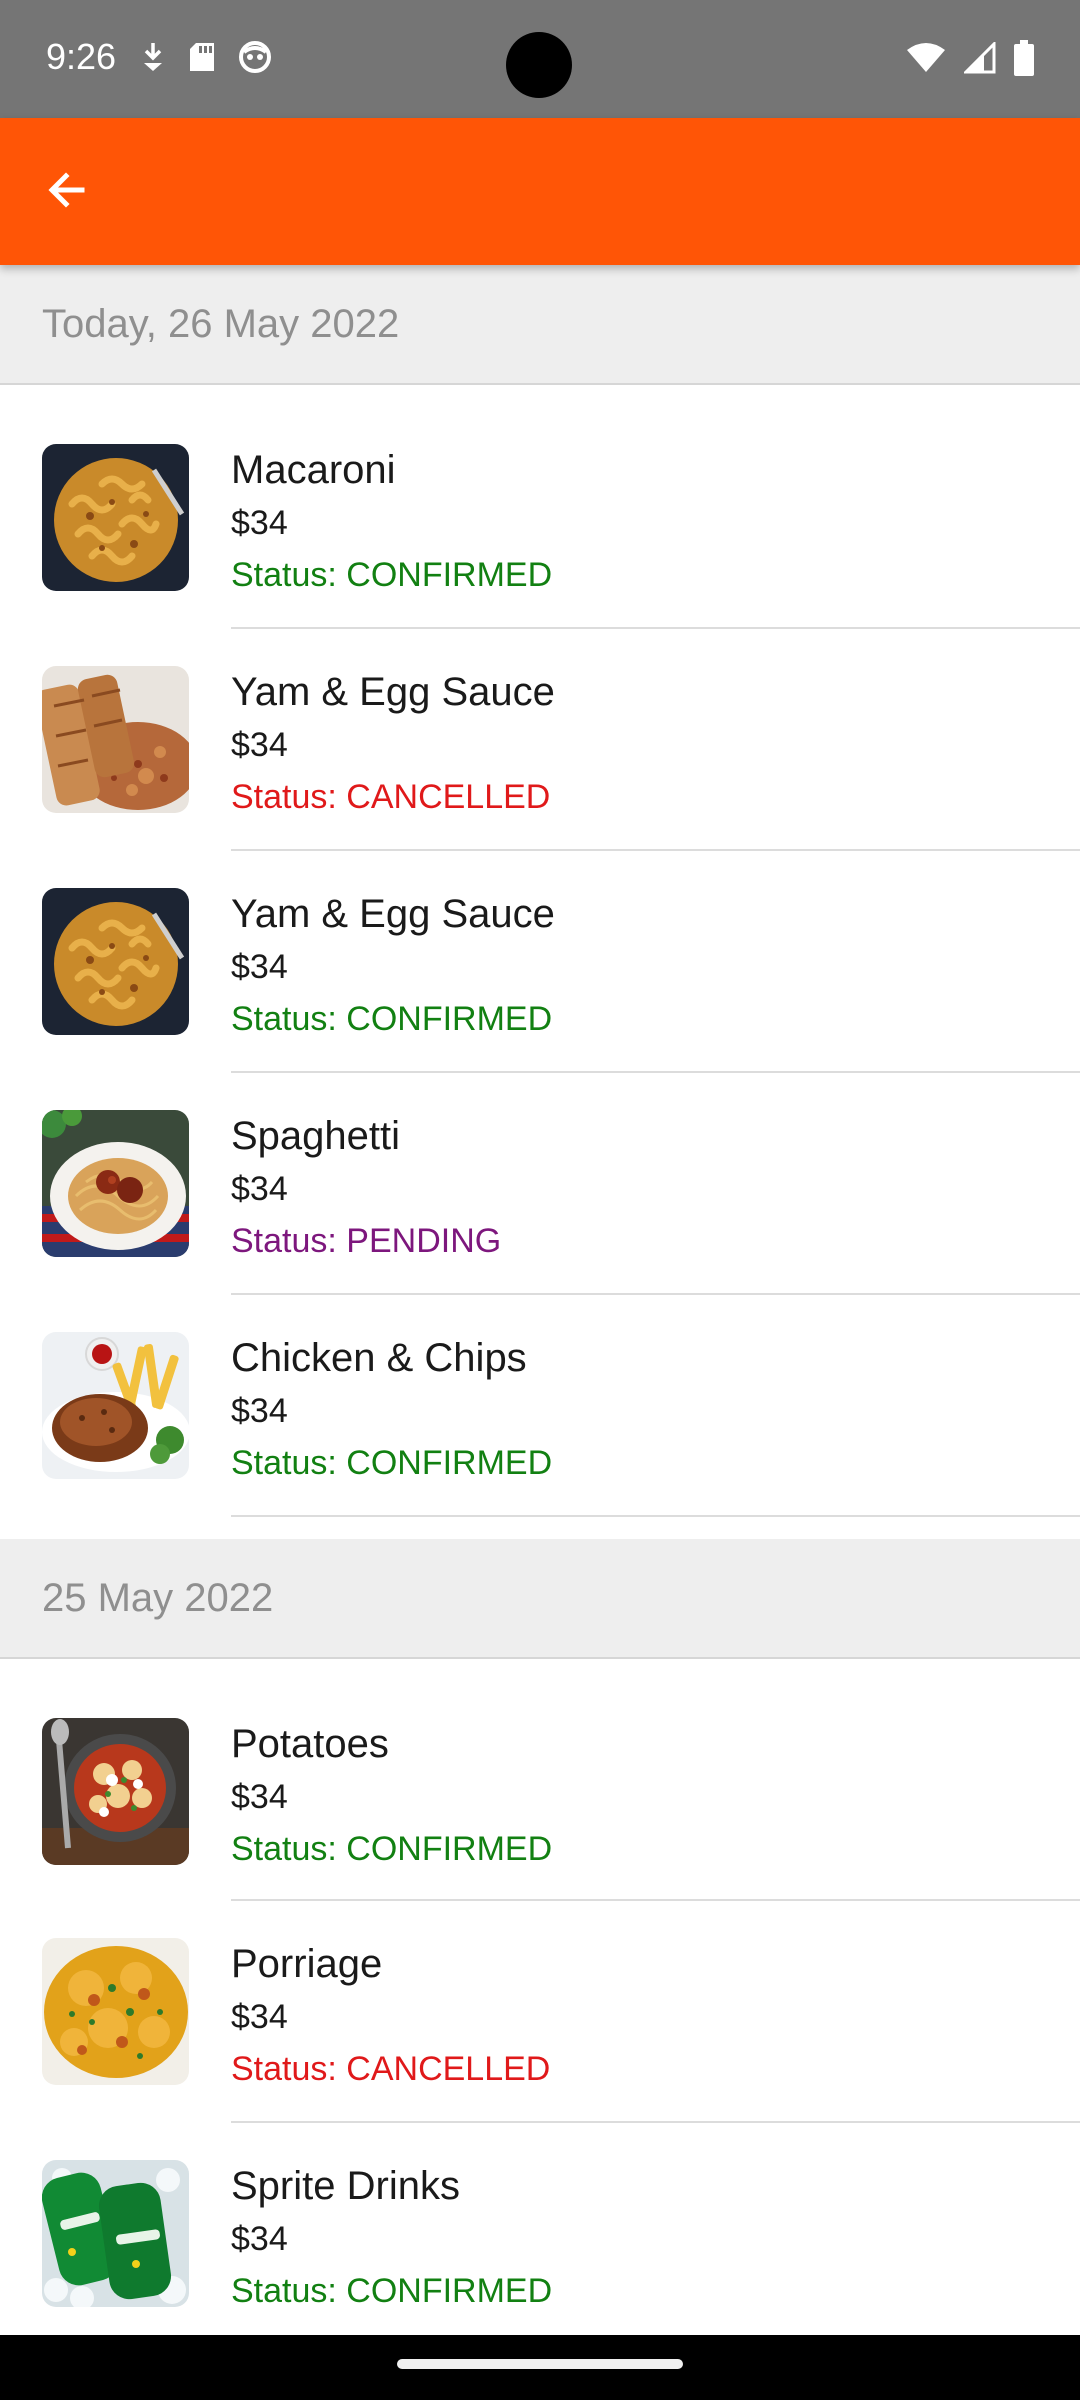  Describe the element at coordinates (539, 65) in the screenshot. I see `camera-cutout` at that location.